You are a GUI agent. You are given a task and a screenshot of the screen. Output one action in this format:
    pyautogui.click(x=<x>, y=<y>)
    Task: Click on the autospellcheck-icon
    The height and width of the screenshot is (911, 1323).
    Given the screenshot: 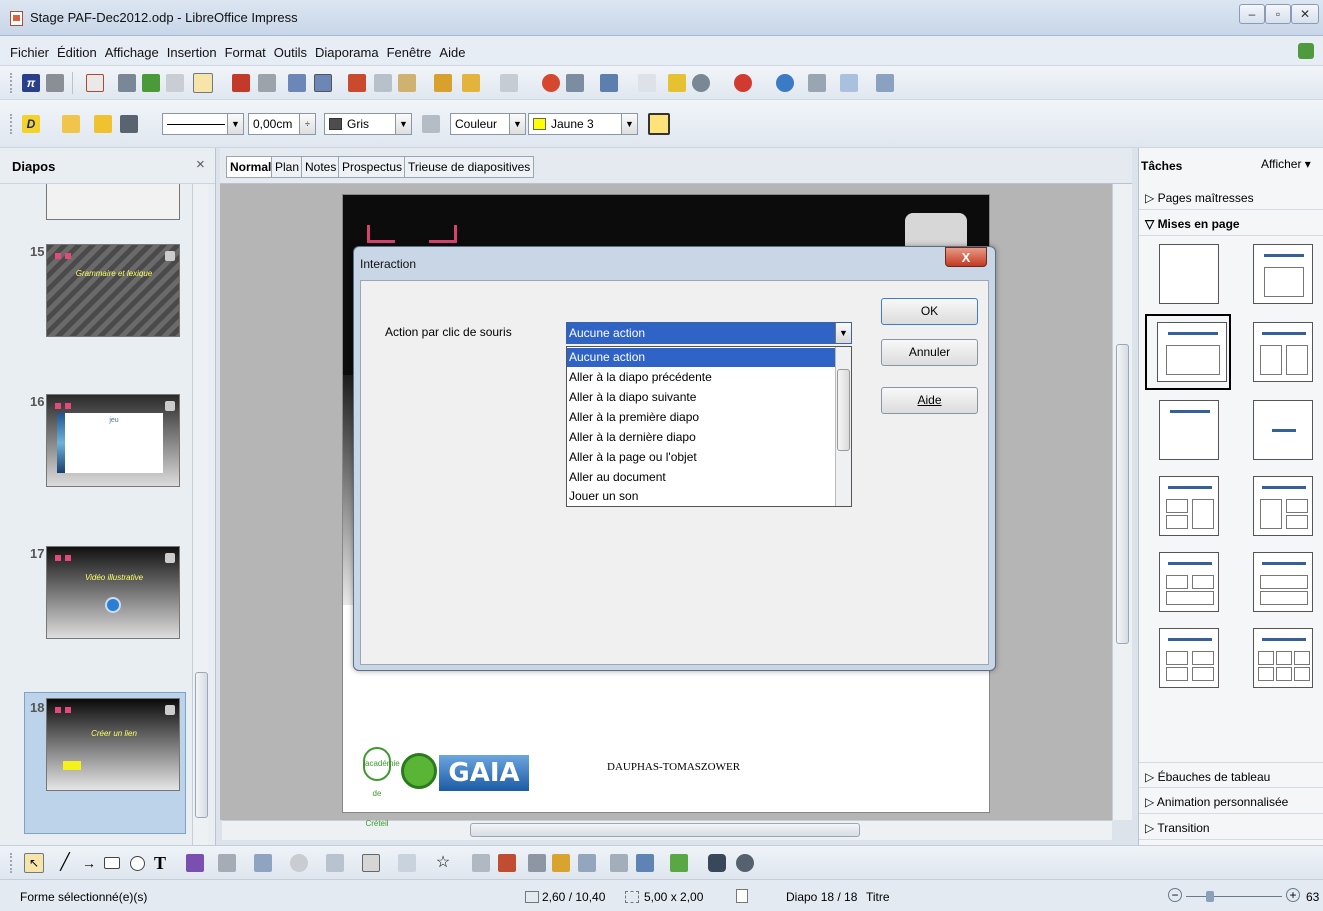 What is the action you would take?
    pyautogui.click(x=323, y=83)
    